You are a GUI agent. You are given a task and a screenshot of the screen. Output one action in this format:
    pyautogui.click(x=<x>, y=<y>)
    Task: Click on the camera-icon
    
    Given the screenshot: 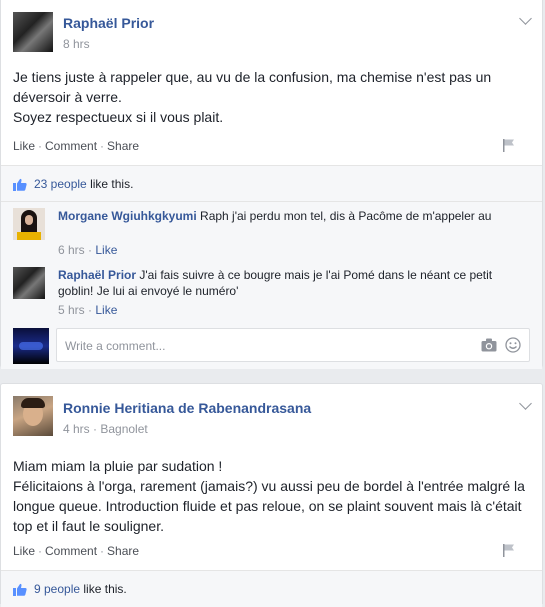 What is the action you would take?
    pyautogui.click(x=489, y=345)
    